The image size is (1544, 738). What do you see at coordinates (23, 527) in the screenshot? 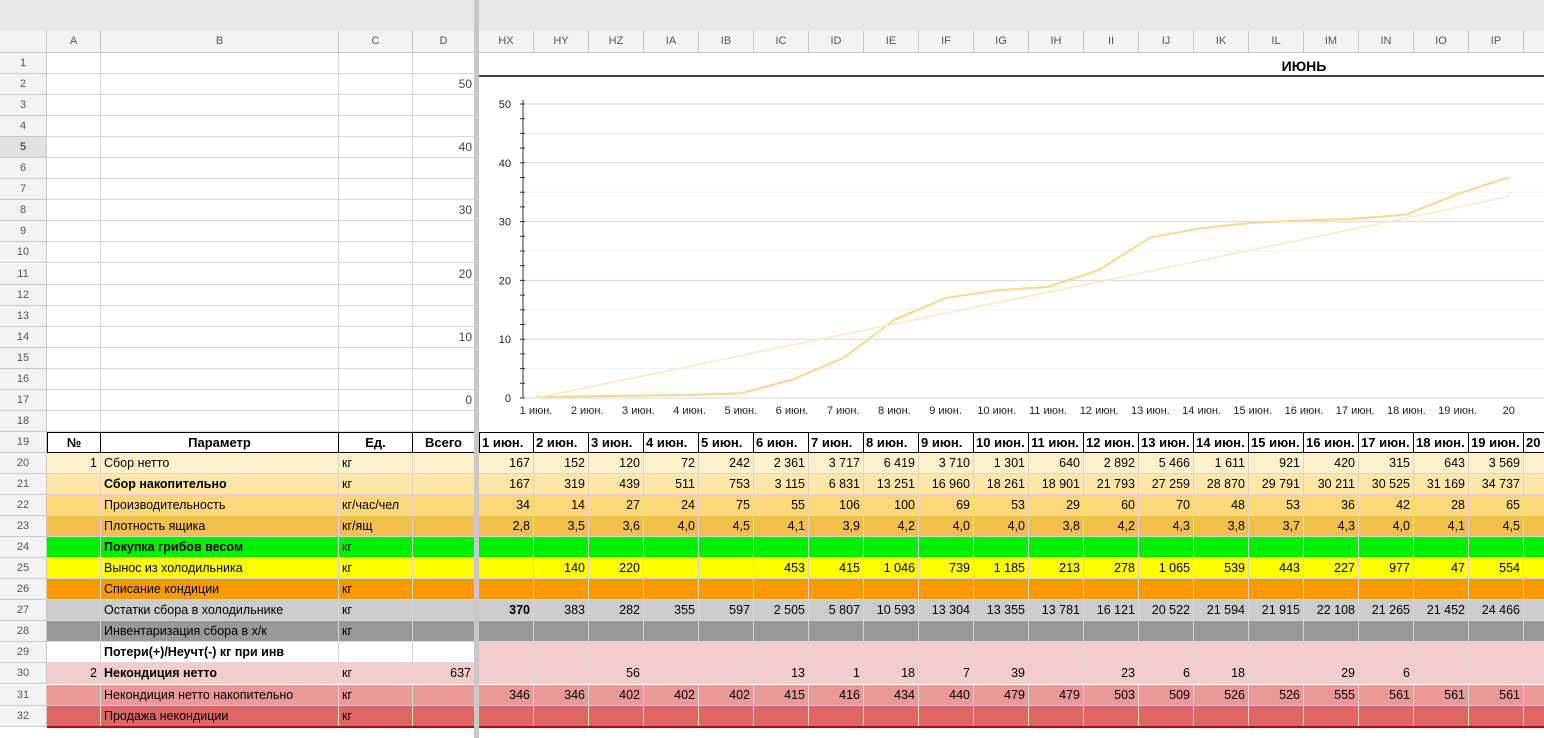
I see `row-header: 23` at bounding box center [23, 527].